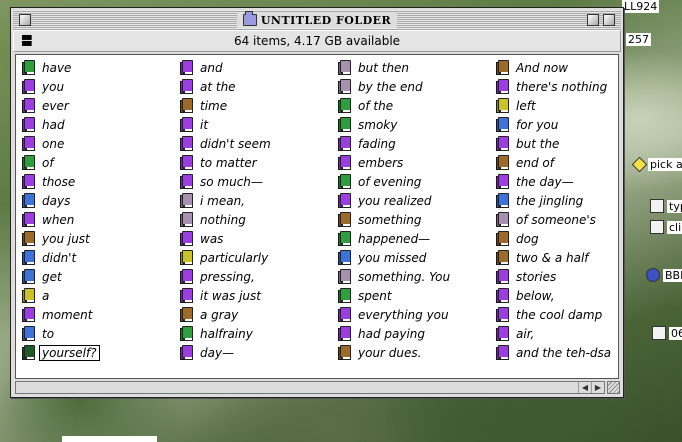 The image size is (682, 442). What do you see at coordinates (575, 314) in the screenshot?
I see `list-item: the cool damp` at bounding box center [575, 314].